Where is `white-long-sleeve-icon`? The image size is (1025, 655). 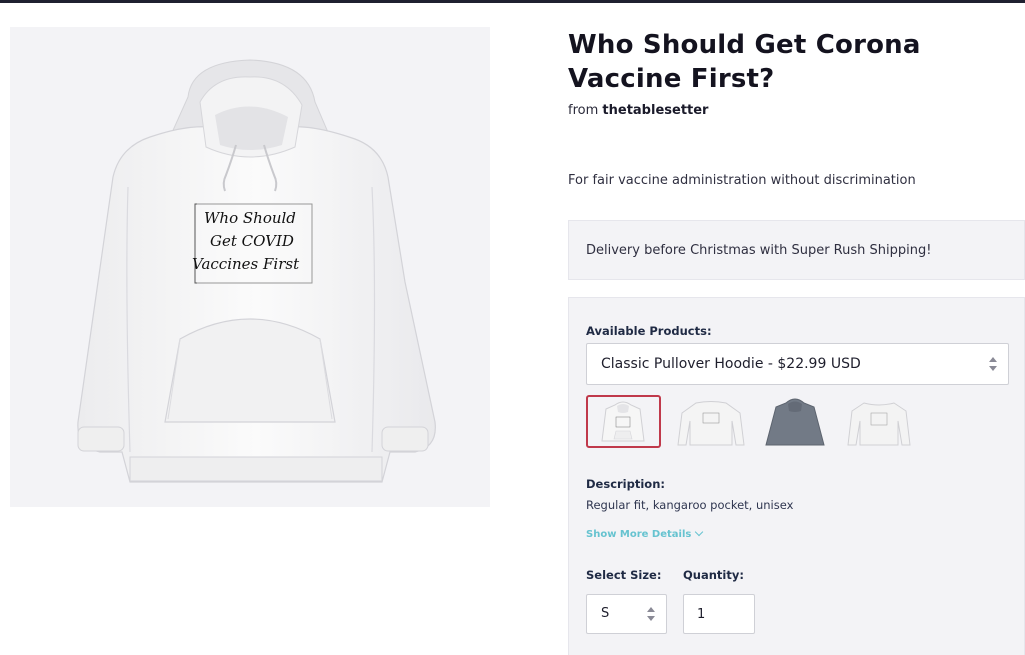
white-long-sleeve-icon is located at coordinates (711, 423).